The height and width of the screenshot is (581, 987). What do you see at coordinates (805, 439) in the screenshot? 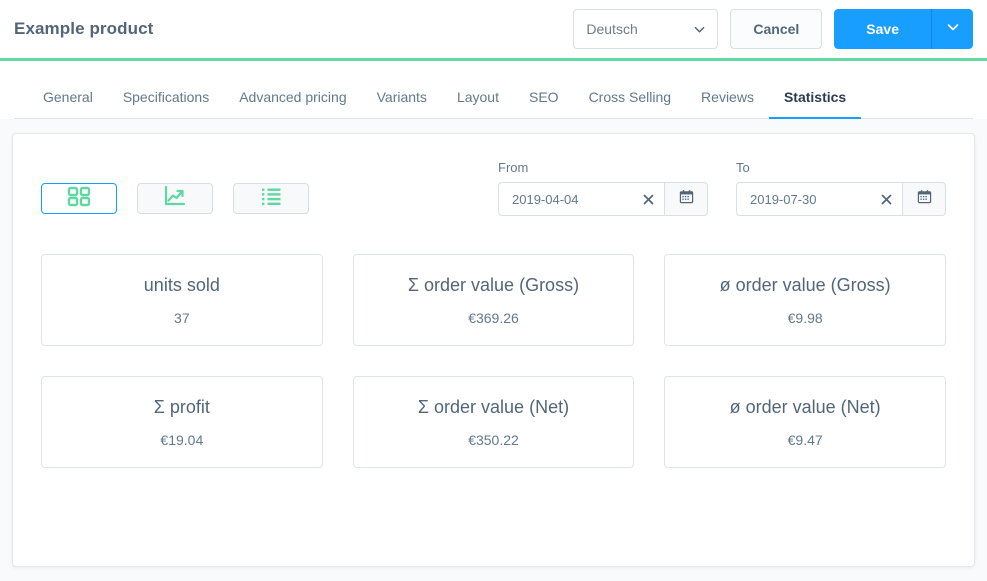
I see `stat-card-value: €9.47` at bounding box center [805, 439].